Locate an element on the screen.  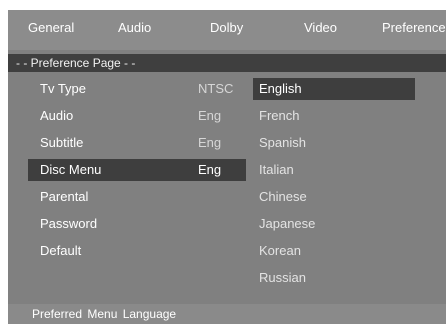
setting-label: Tv Type is located at coordinates (63, 88).